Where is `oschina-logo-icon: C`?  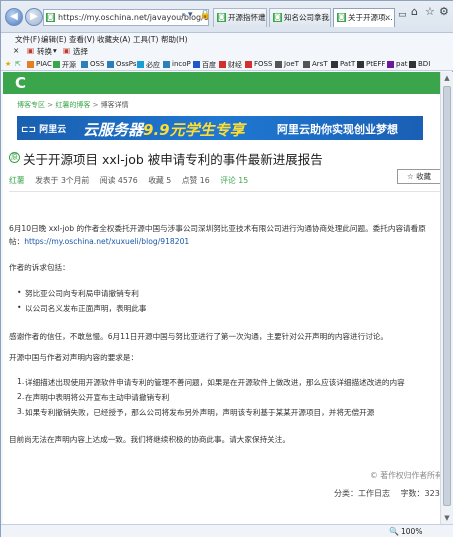
oschina-logo-icon: C is located at coordinates (23, 83).